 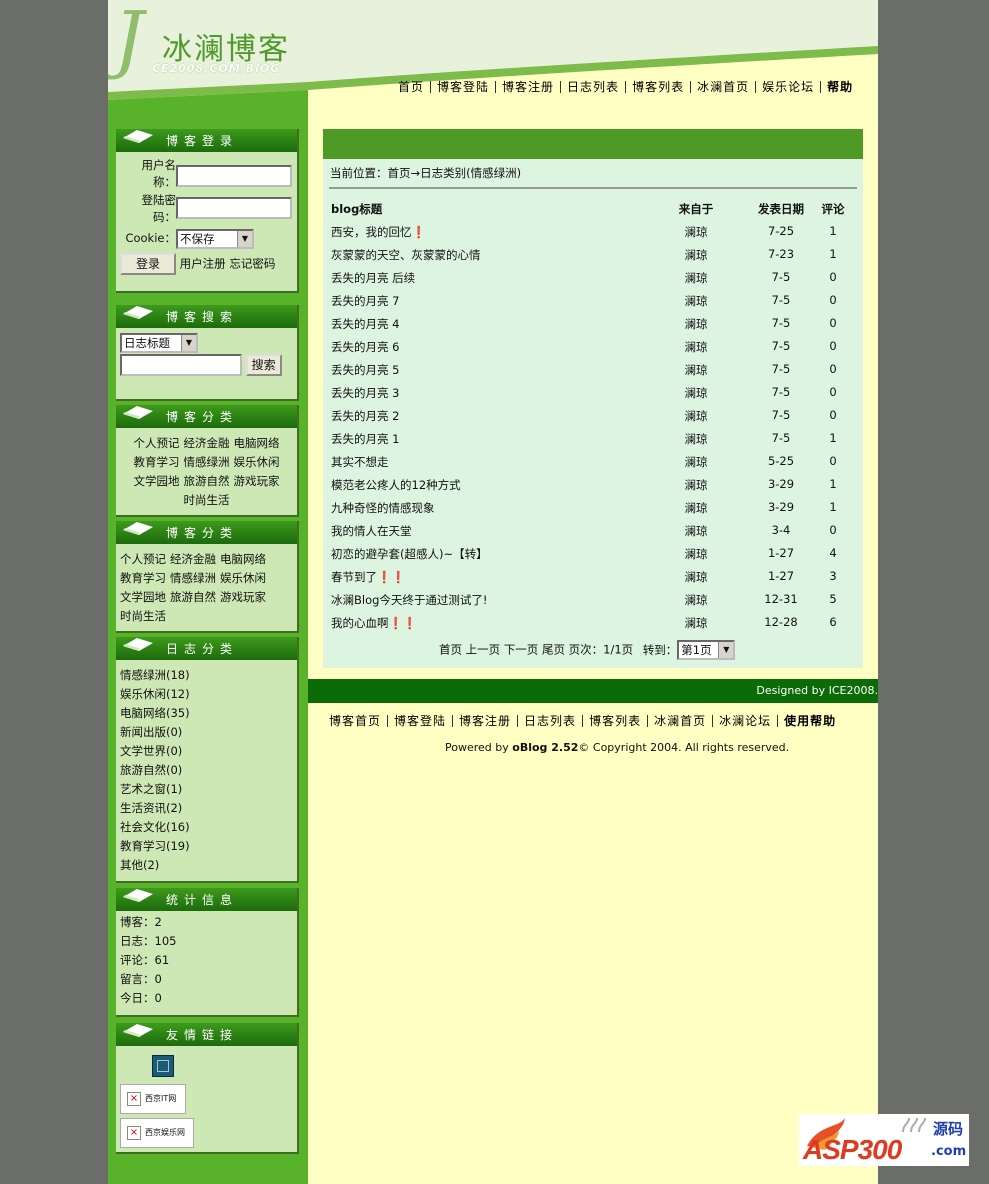 I want to click on pager-first: 首页, so click(x=450, y=650).